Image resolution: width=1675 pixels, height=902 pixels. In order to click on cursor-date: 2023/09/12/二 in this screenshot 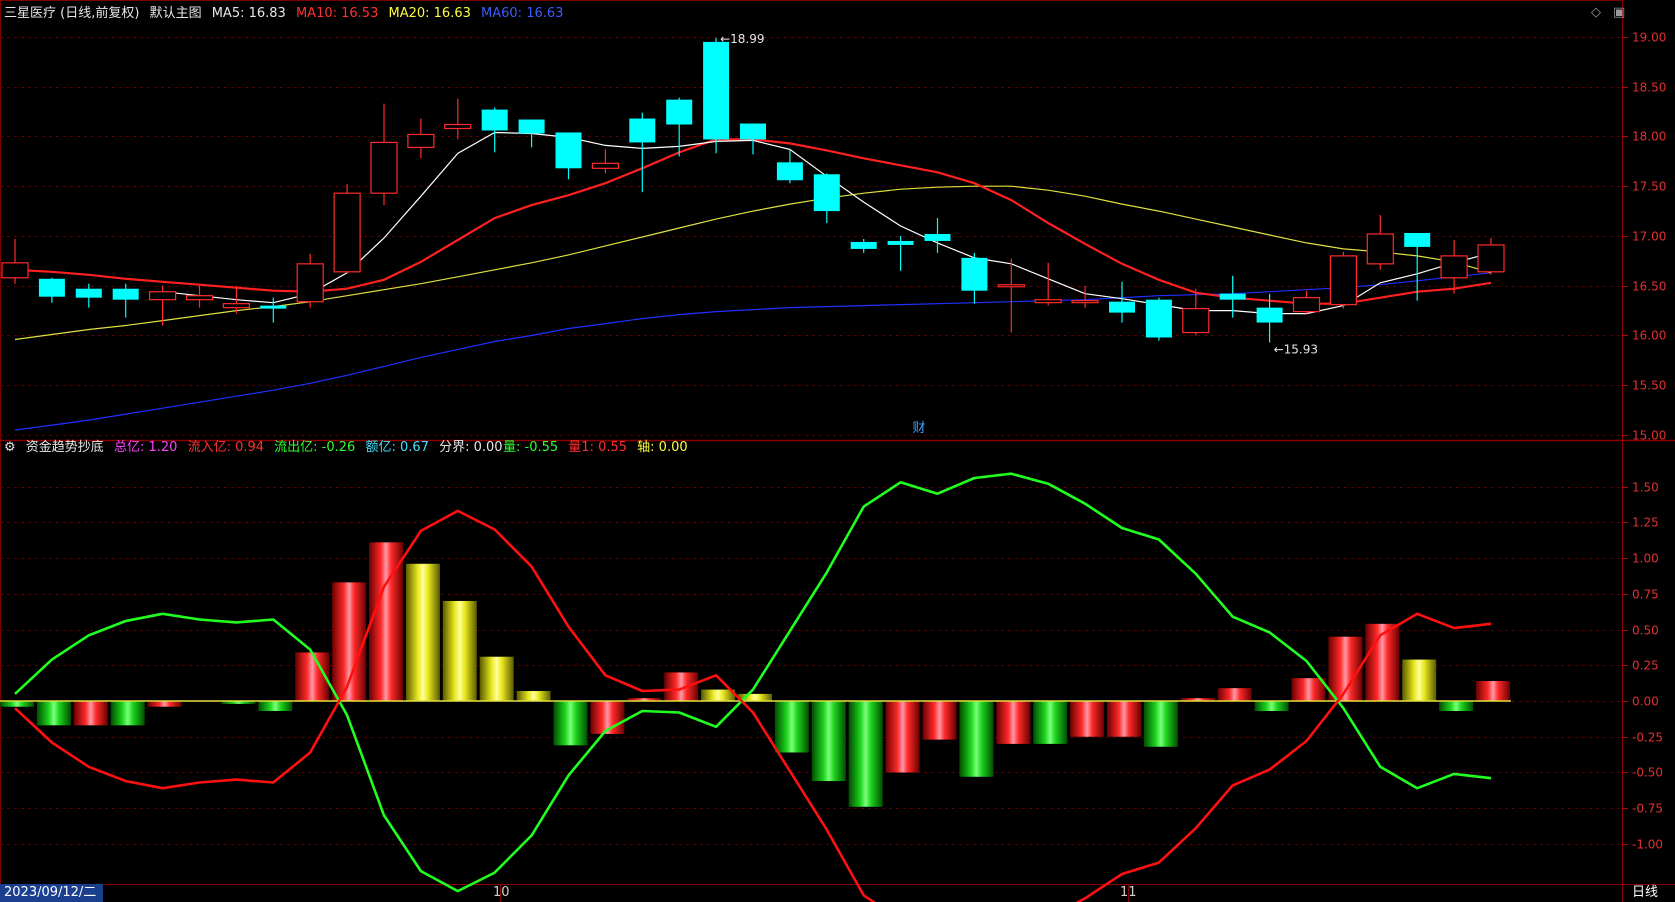, I will do `click(51, 893)`.